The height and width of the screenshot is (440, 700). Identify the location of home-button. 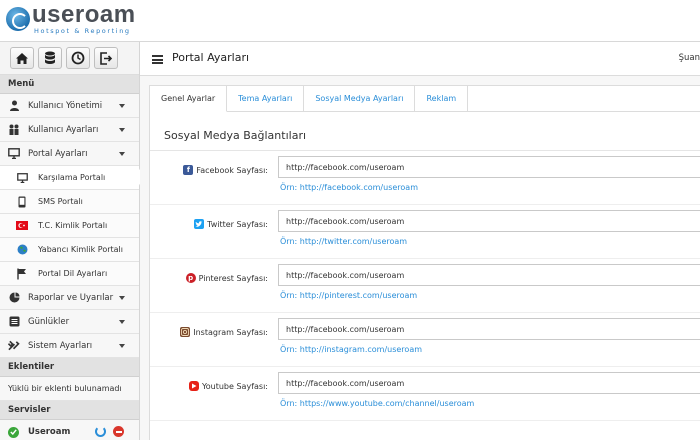
(22, 58).